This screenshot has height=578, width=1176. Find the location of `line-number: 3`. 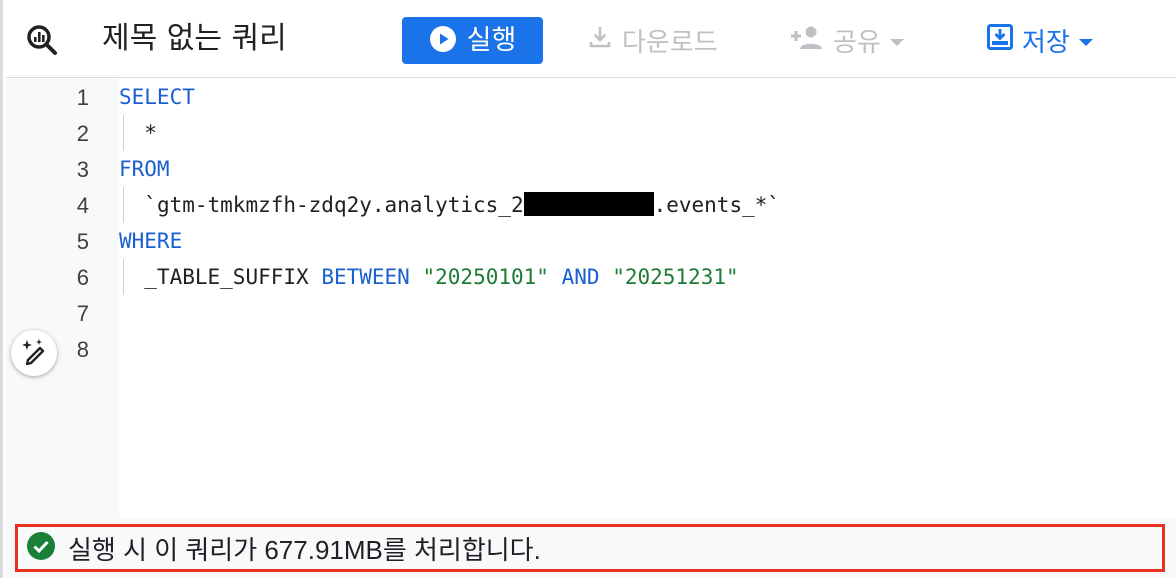

line-number: 3 is located at coordinates (82, 169).